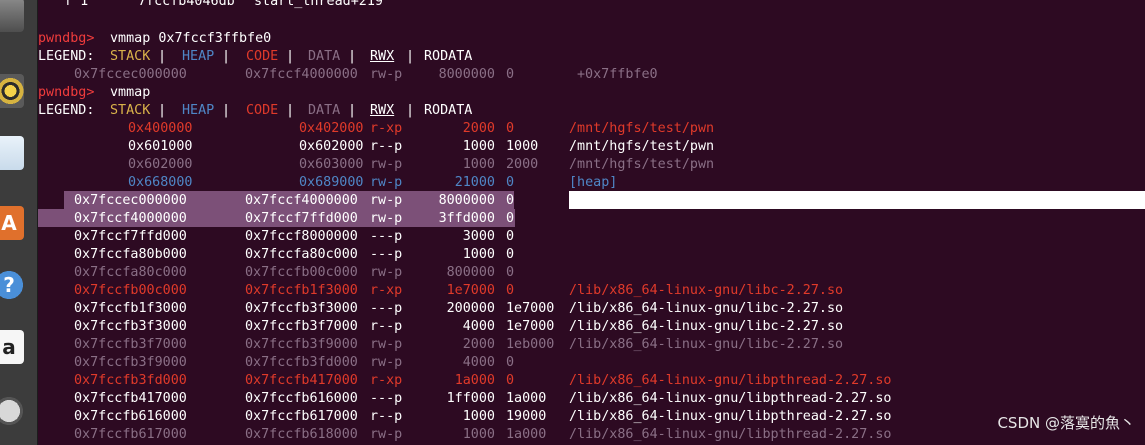 Image resolution: width=1145 pixels, height=445 pixels. I want to click on map-end: 0x7fccfa80c000, so click(301, 254).